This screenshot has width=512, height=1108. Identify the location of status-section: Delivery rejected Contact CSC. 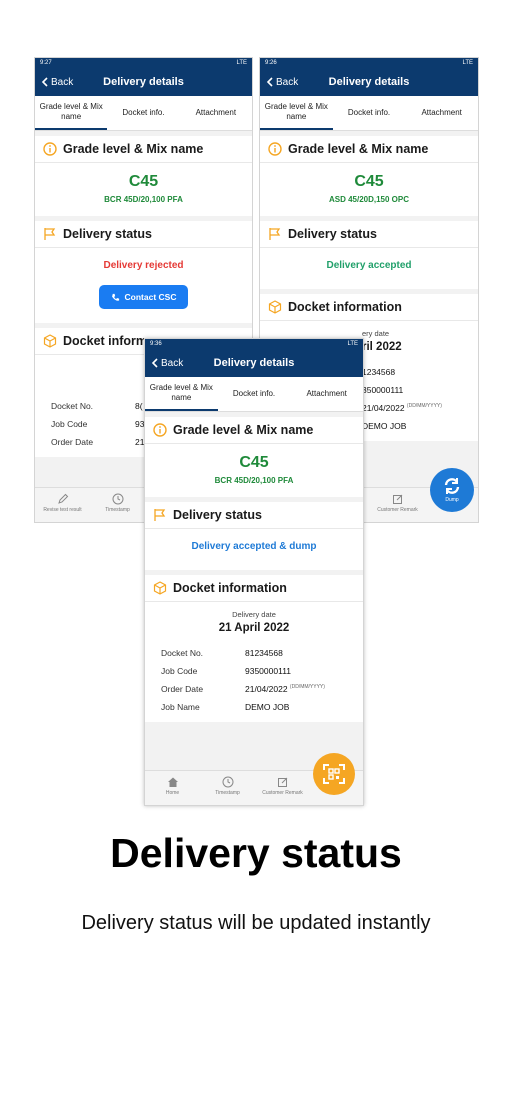
(143, 285).